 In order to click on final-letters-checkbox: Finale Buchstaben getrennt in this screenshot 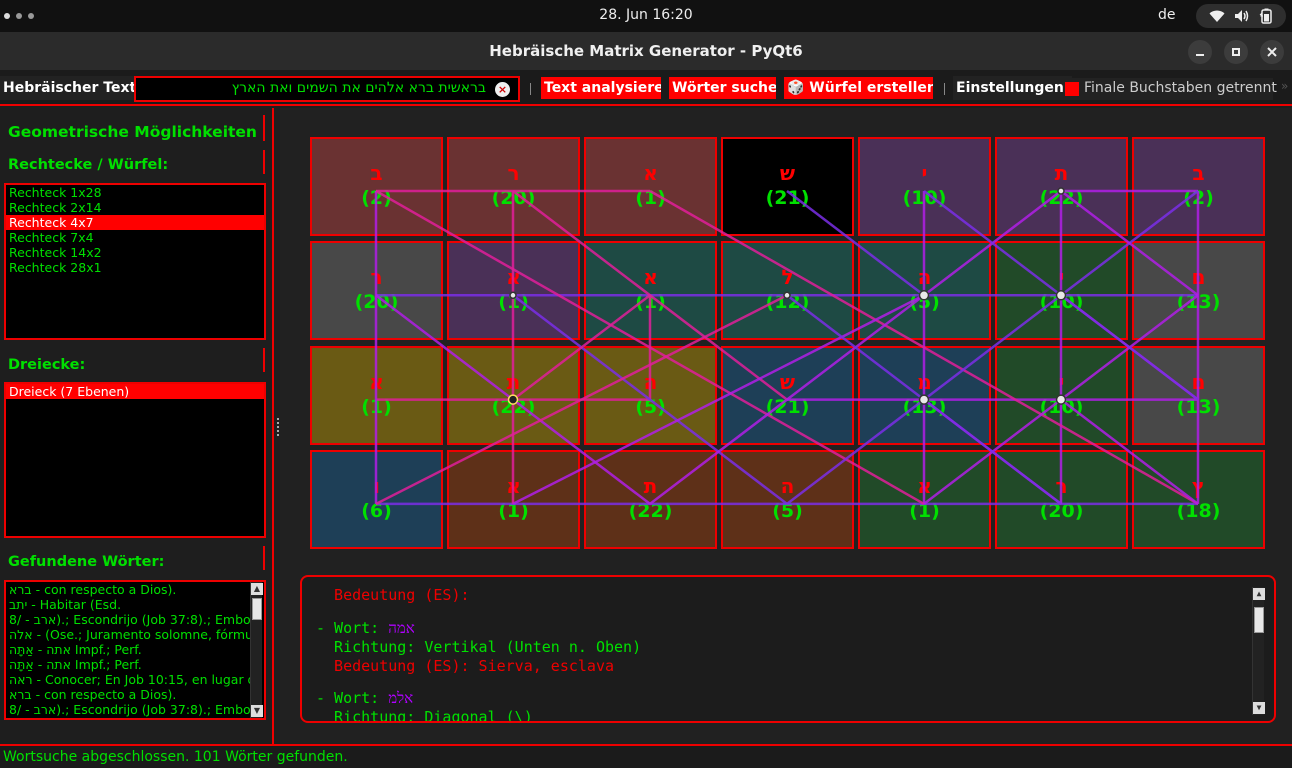, I will do `click(1170, 89)`.